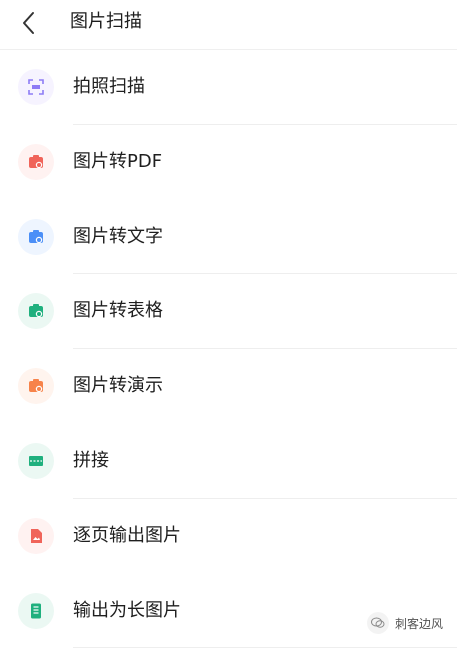 This screenshot has width=457, height=648. I want to click on page-title: 图片扫描, so click(106, 21).